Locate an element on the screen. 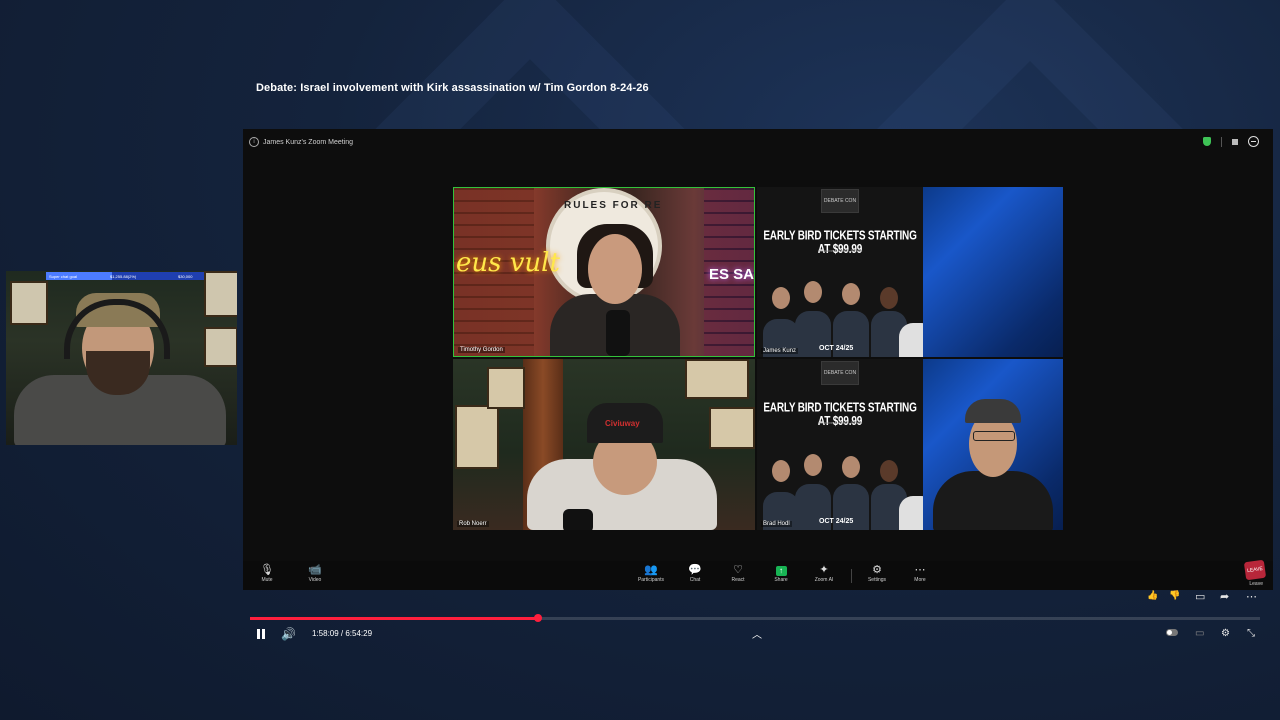 This screenshot has width=1280, height=720. toolbar-label: Settings is located at coordinates (877, 580).